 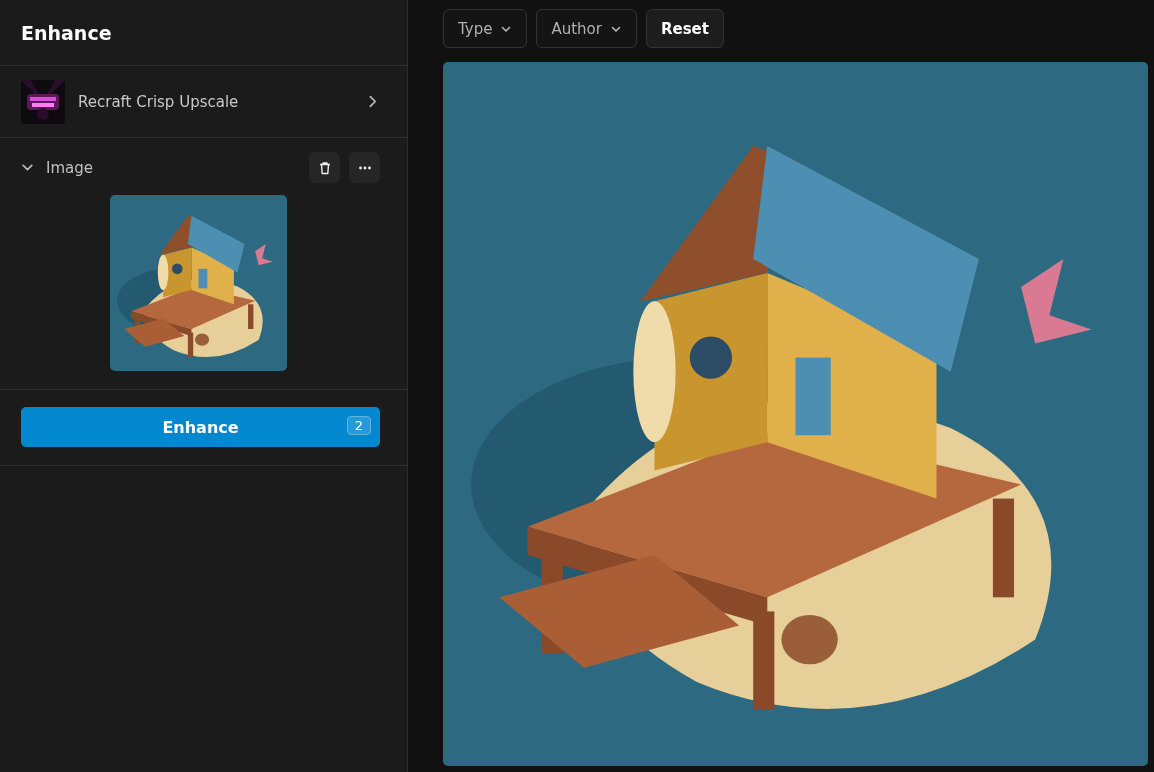 What do you see at coordinates (364, 167) in the screenshot?
I see `more-button` at bounding box center [364, 167].